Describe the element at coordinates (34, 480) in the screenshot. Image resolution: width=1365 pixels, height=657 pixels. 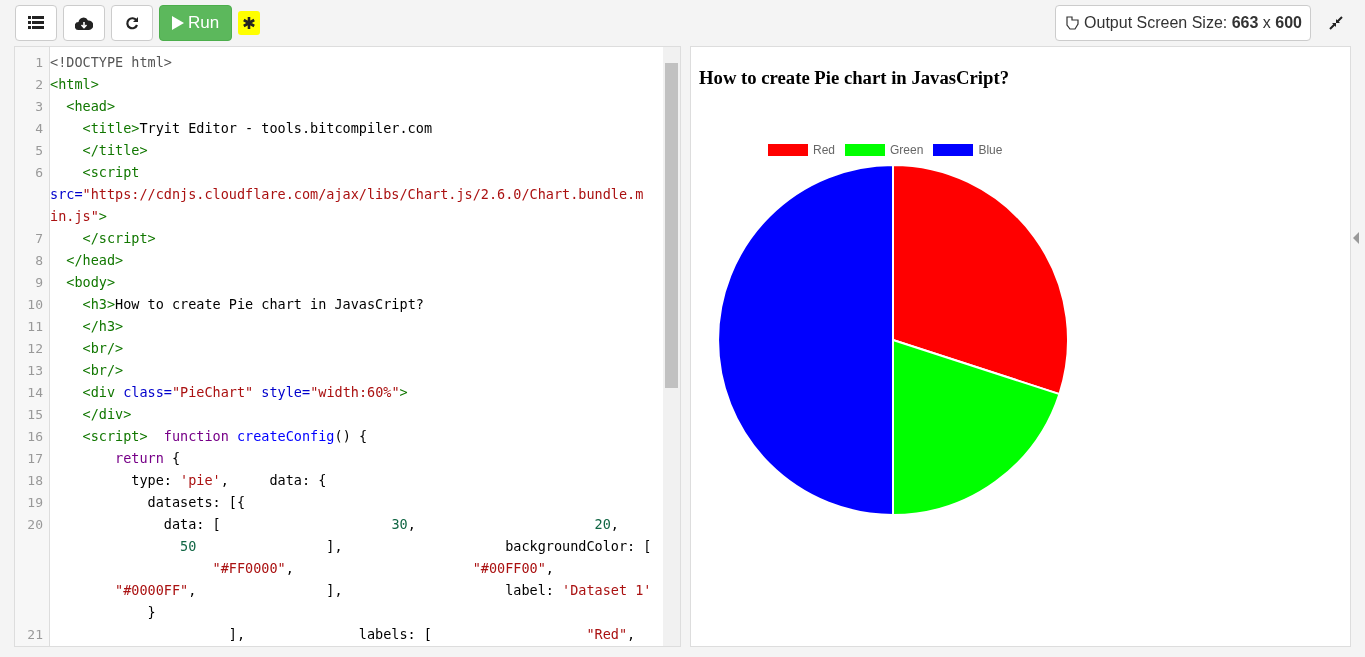
I see `line-number: 18` at that location.